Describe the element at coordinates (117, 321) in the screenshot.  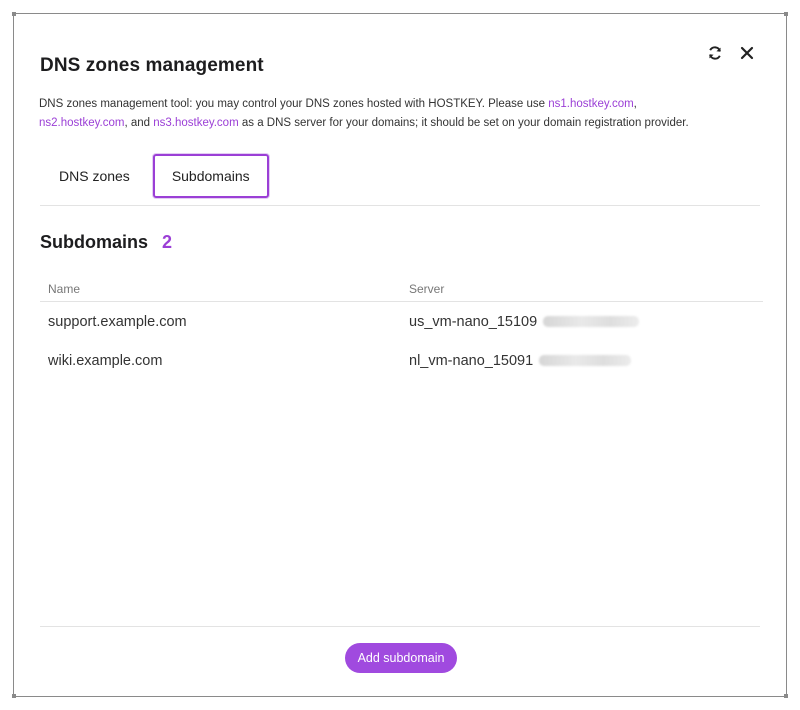
I see `subdomain-name: support.example.com` at that location.